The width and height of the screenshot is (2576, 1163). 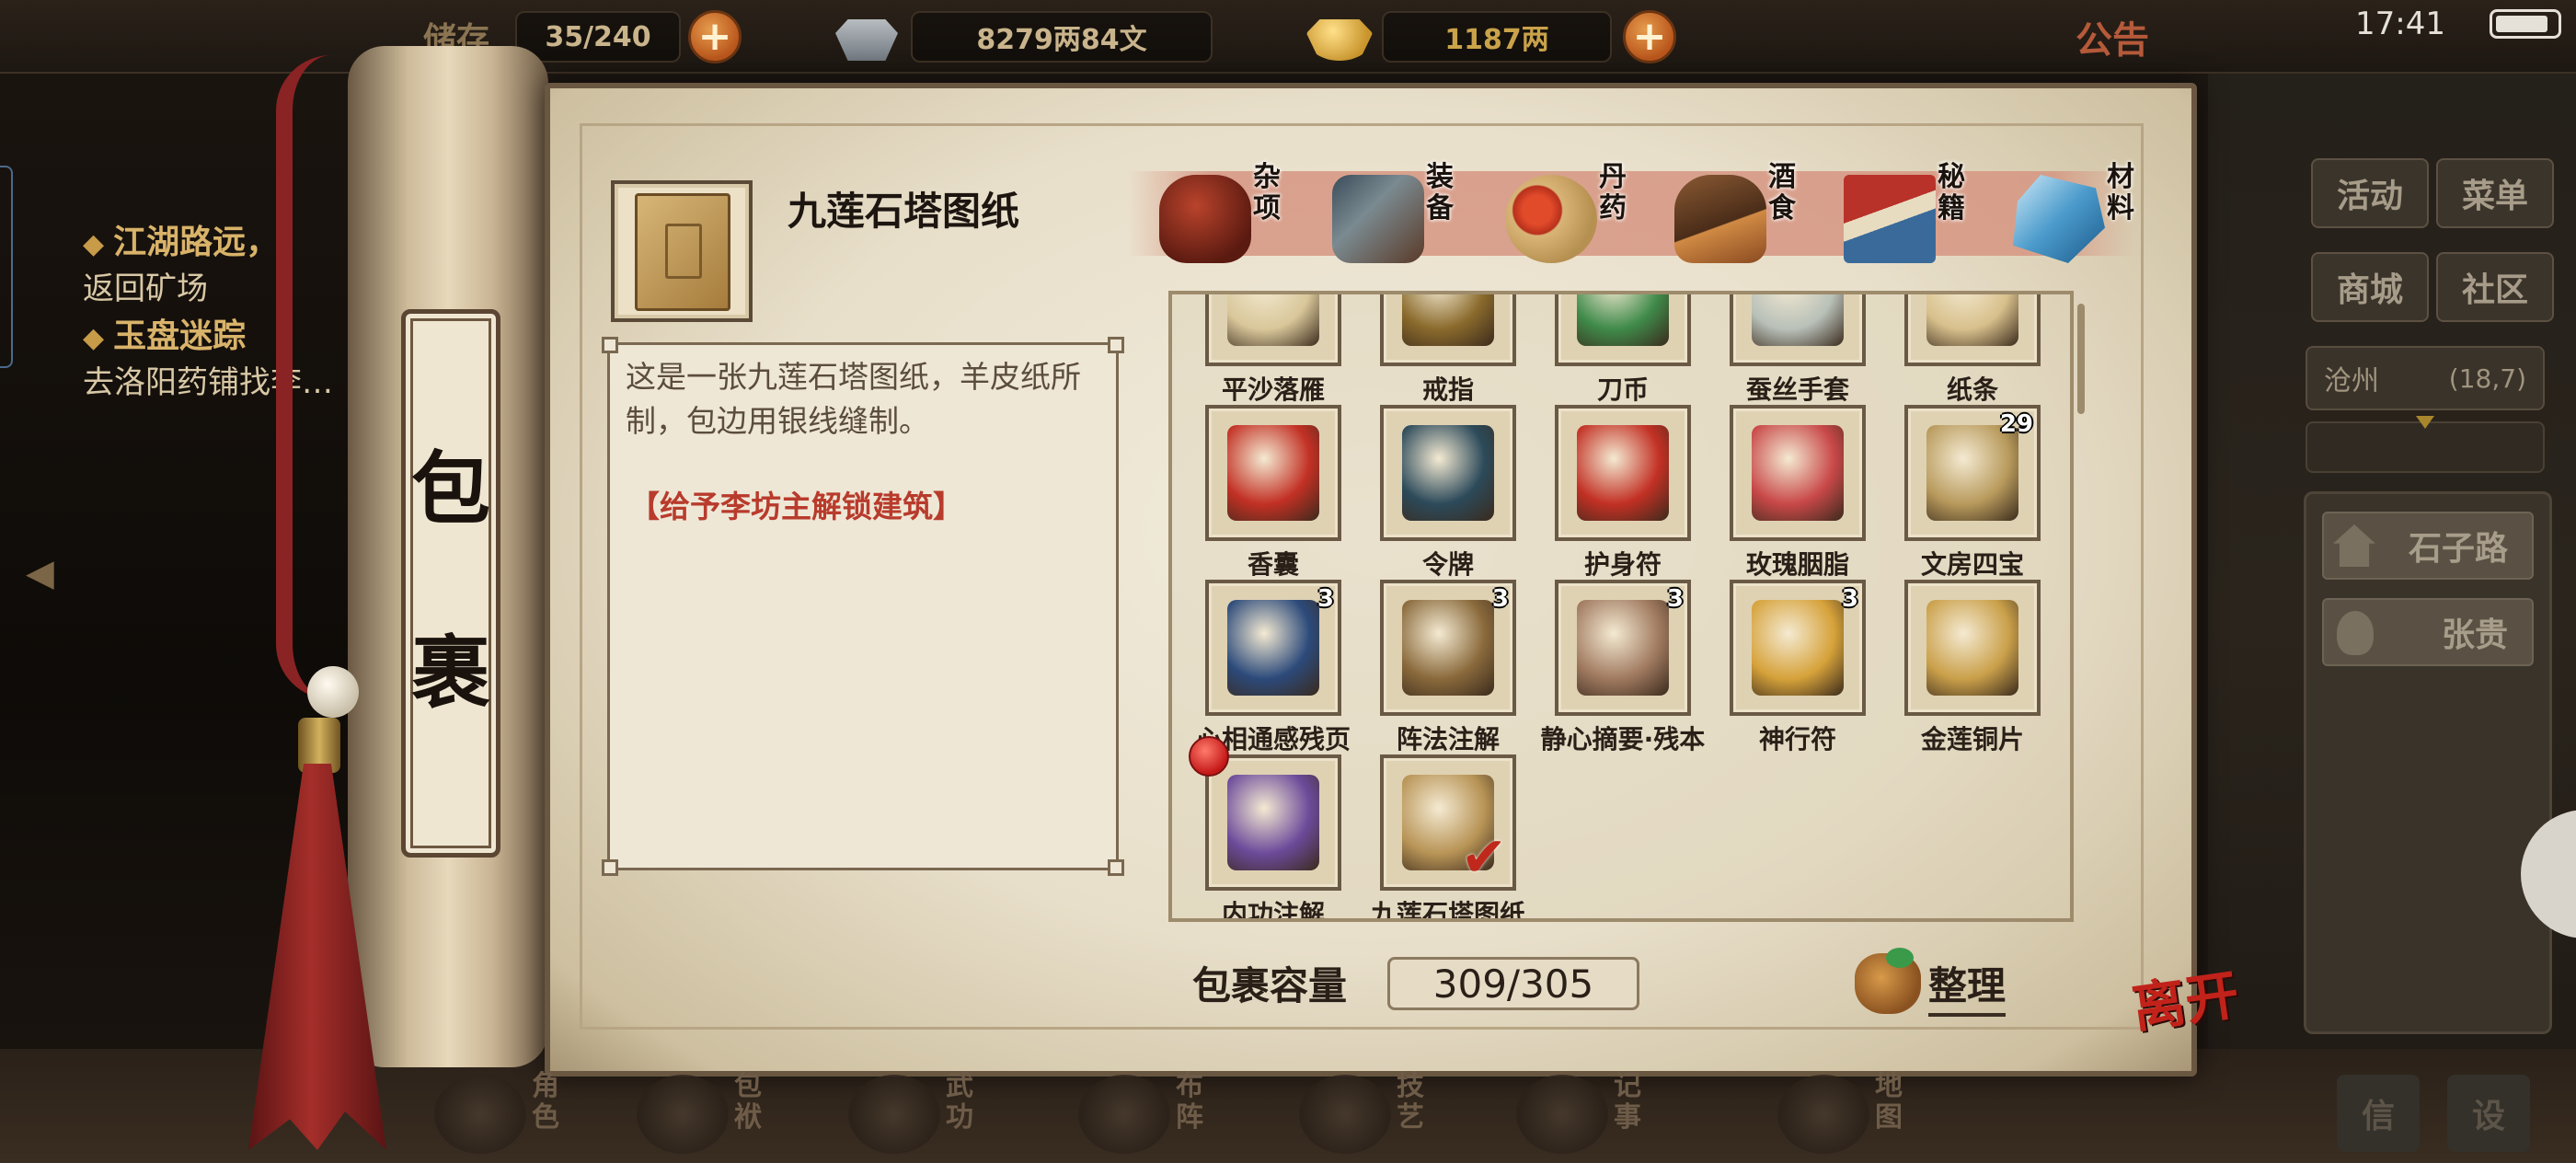 I want to click on tab-label: 酒食, so click(x=1782, y=193).